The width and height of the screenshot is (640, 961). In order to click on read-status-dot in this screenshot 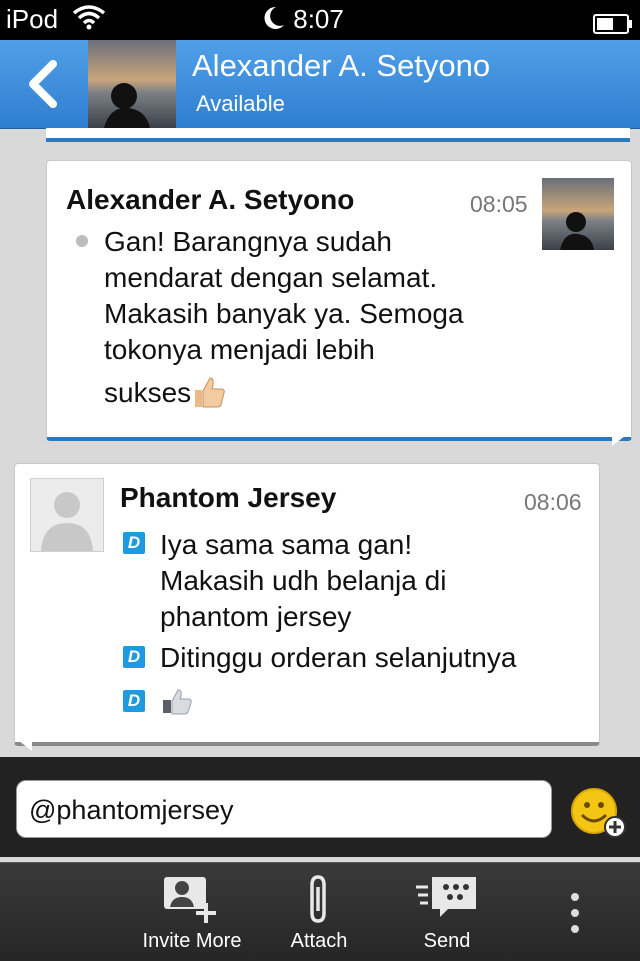, I will do `click(82, 241)`.